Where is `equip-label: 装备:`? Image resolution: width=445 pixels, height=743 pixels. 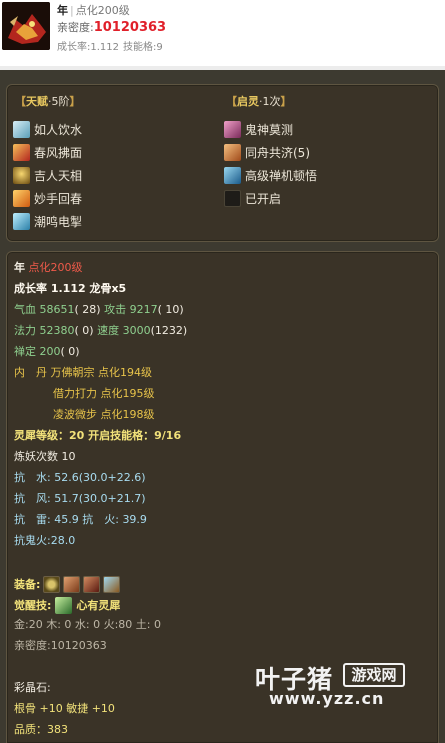
equip-label: 装备: is located at coordinates (27, 584).